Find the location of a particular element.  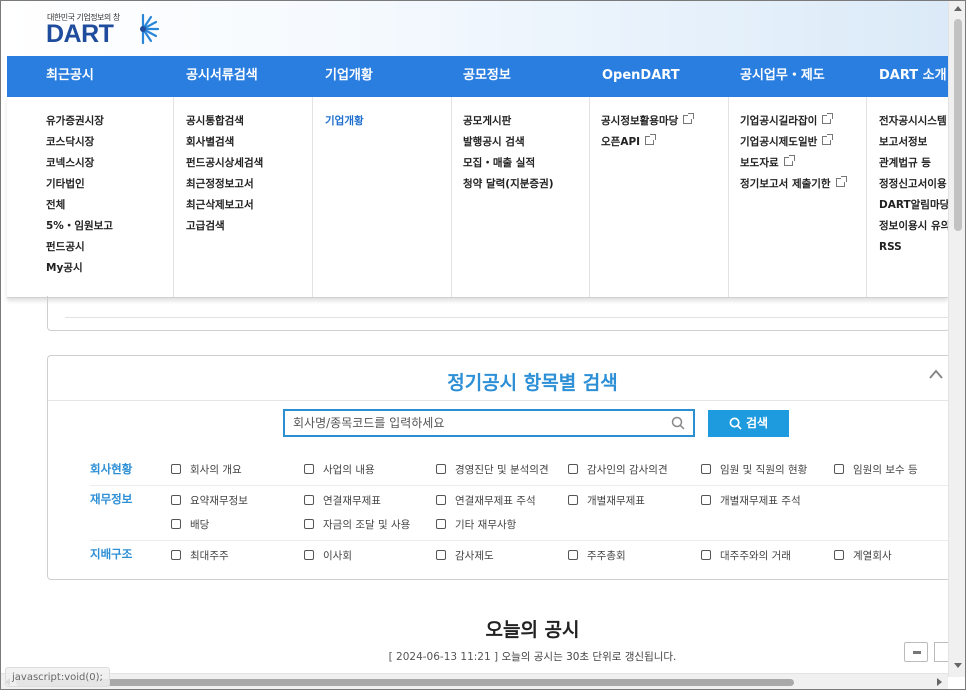

status-bar-url: javascript:void(0); is located at coordinates (57, 677).